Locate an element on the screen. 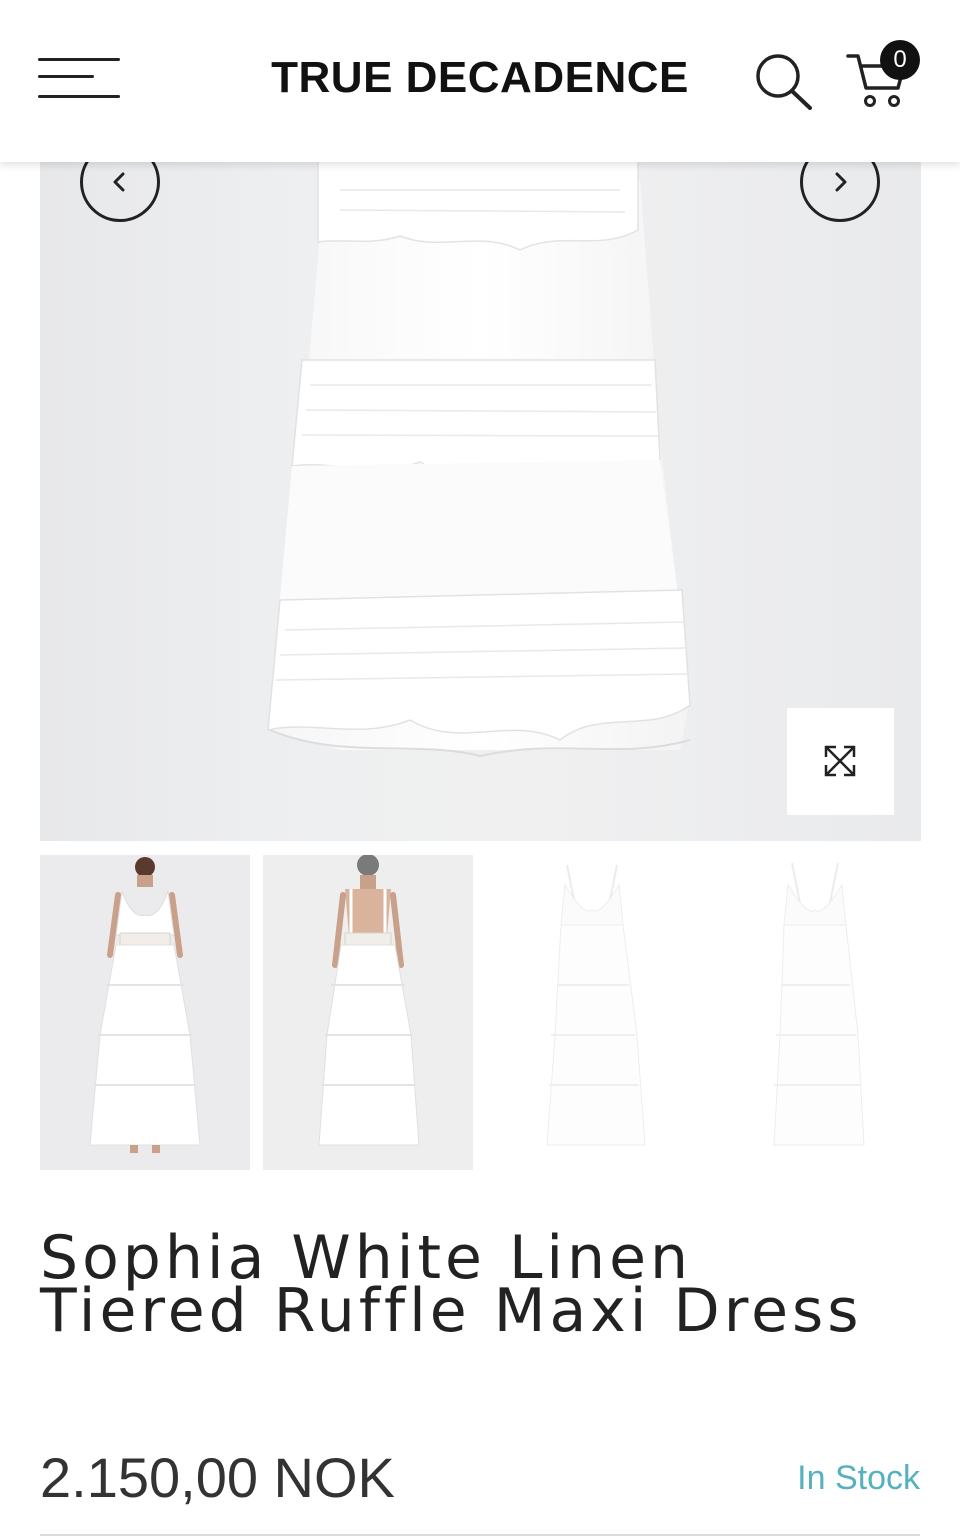  product-price: 2.150,00 NOK is located at coordinates (217, 1477).